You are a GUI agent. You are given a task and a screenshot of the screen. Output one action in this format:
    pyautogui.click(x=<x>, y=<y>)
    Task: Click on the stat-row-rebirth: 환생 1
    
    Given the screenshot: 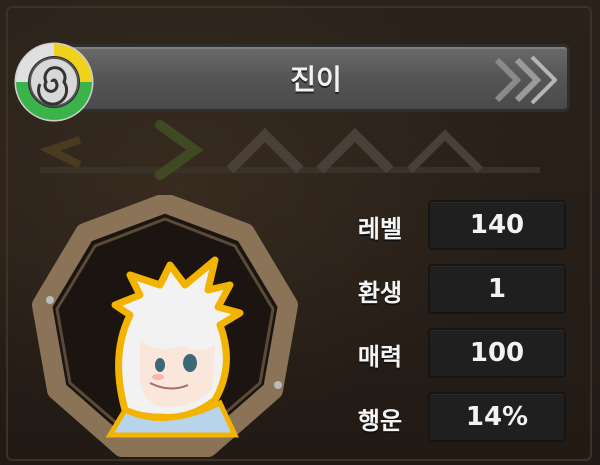 What is the action you would take?
    pyautogui.click(x=452, y=290)
    